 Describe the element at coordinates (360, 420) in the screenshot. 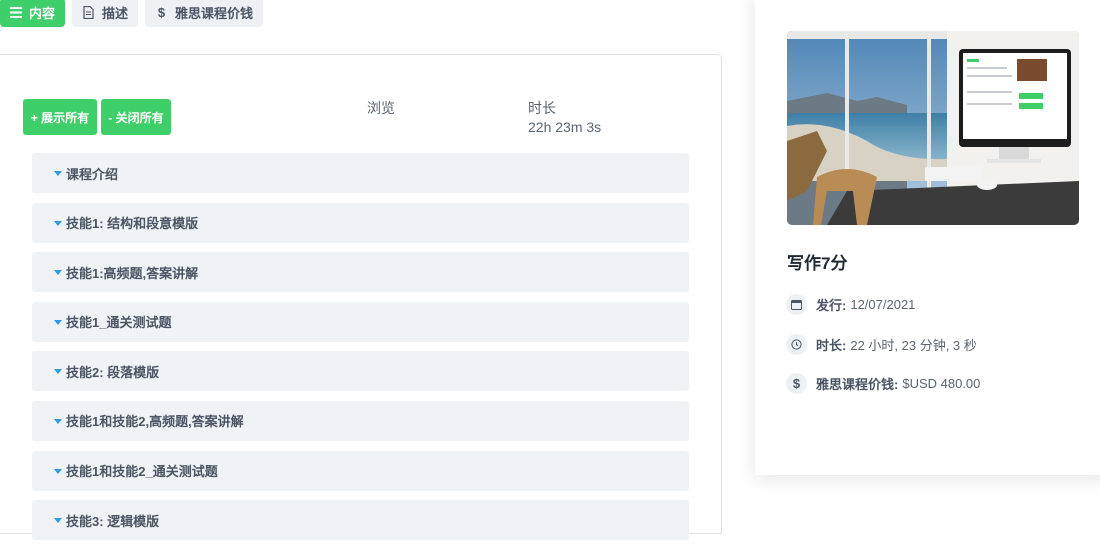

I see `section-item: 技能1和技能2,高频题,答案讲解` at that location.